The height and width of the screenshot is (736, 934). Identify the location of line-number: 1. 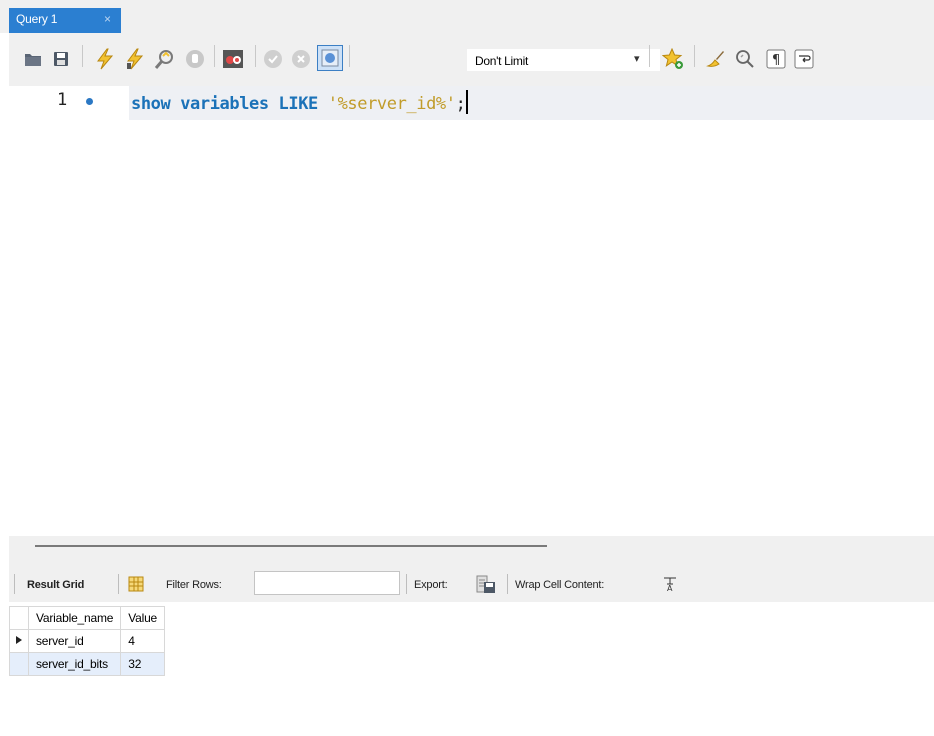
(62, 100).